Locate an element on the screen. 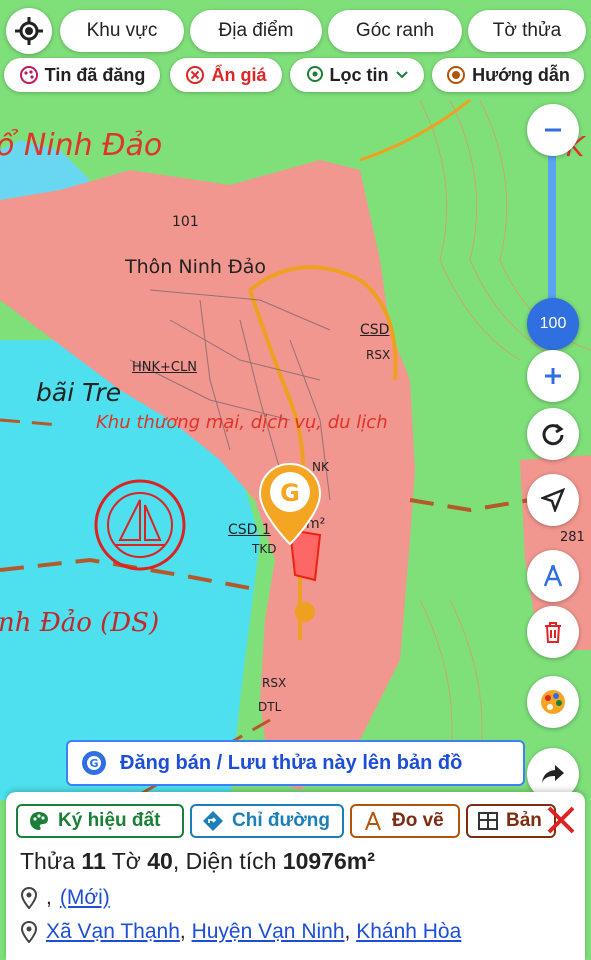 This screenshot has height=960, width=591. tab-khu-vuc: Khu vực is located at coordinates (122, 31).